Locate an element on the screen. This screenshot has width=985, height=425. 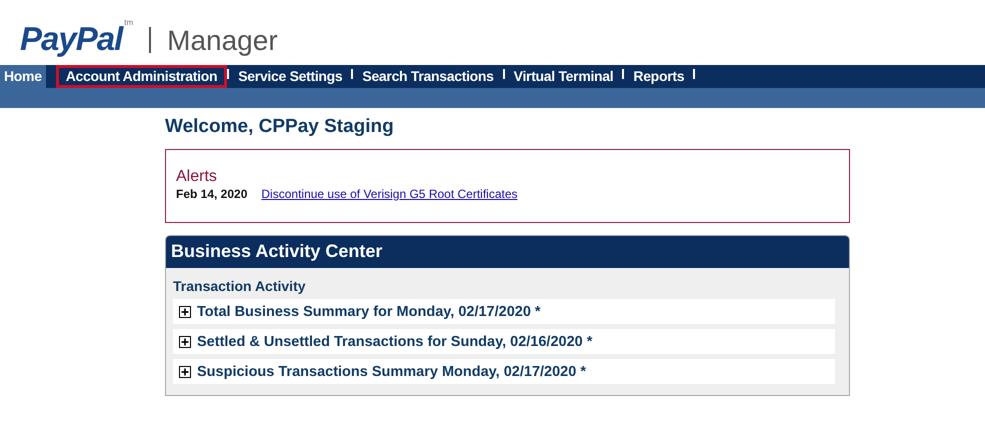
nav-tab: Search Transactions is located at coordinates (428, 76).